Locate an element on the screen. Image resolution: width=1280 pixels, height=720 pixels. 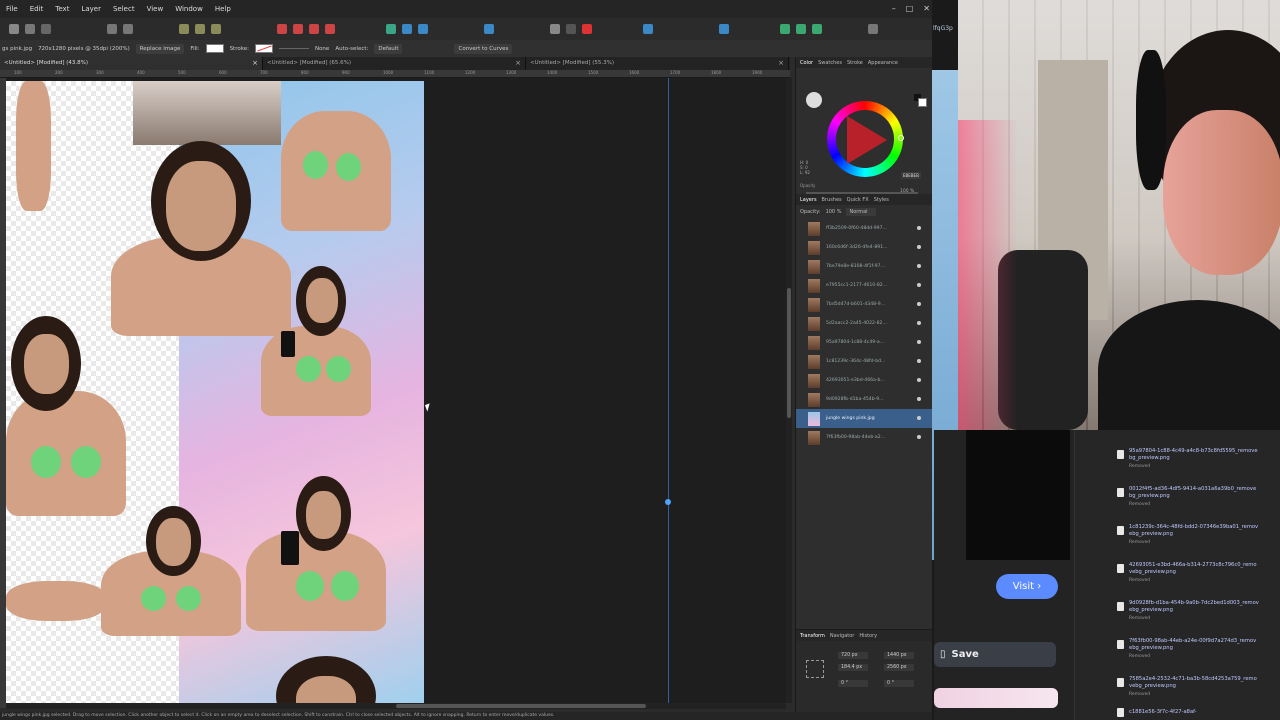
tab-stroke: Stroke is located at coordinates (855, 63).